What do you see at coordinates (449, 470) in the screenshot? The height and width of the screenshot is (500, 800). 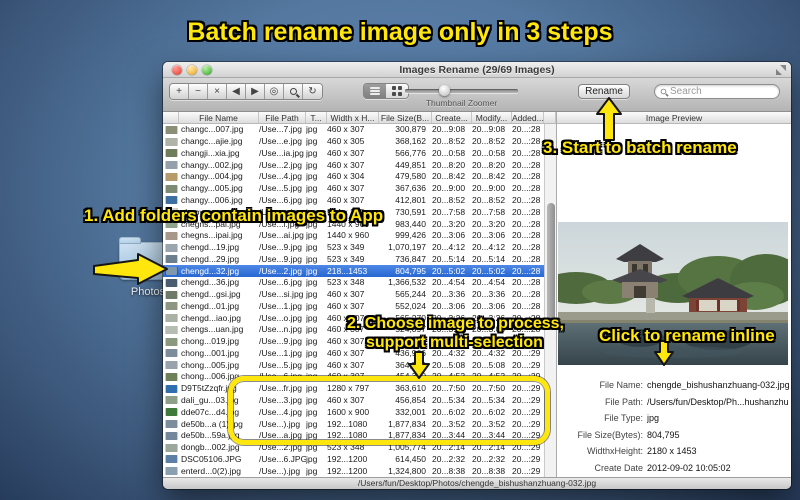 I see `cell-create: 20...8:38` at bounding box center [449, 470].